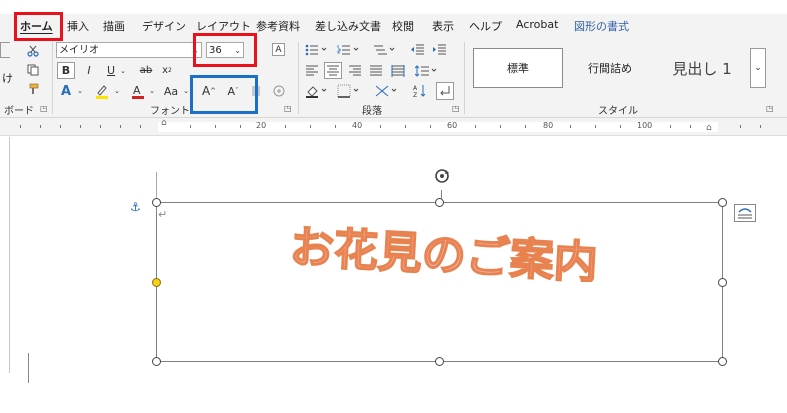 This screenshot has height=413, width=787. What do you see at coordinates (537, 24) in the screenshot?
I see `tab-acrobat: Acrobat` at bounding box center [537, 24].